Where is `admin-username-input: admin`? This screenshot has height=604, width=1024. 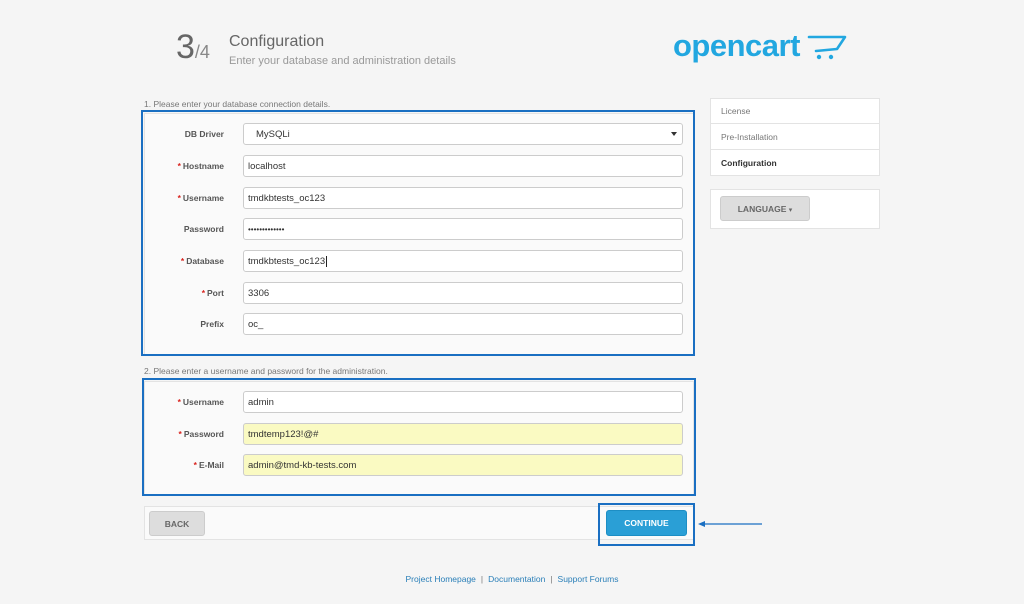
admin-username-input: admin is located at coordinates (463, 402).